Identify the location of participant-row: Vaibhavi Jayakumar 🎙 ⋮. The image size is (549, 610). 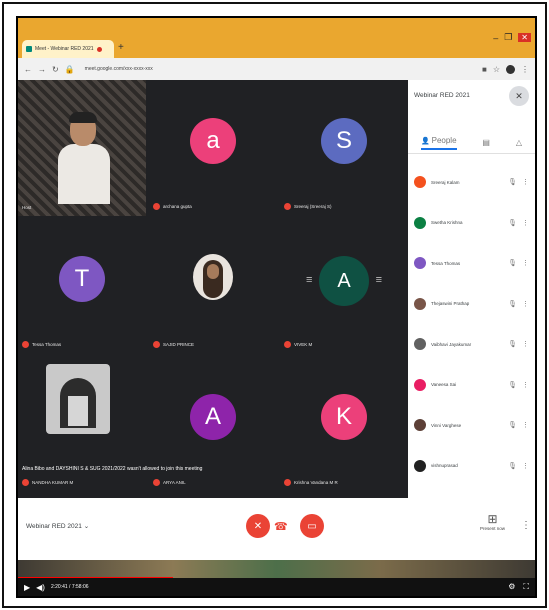
(471, 344).